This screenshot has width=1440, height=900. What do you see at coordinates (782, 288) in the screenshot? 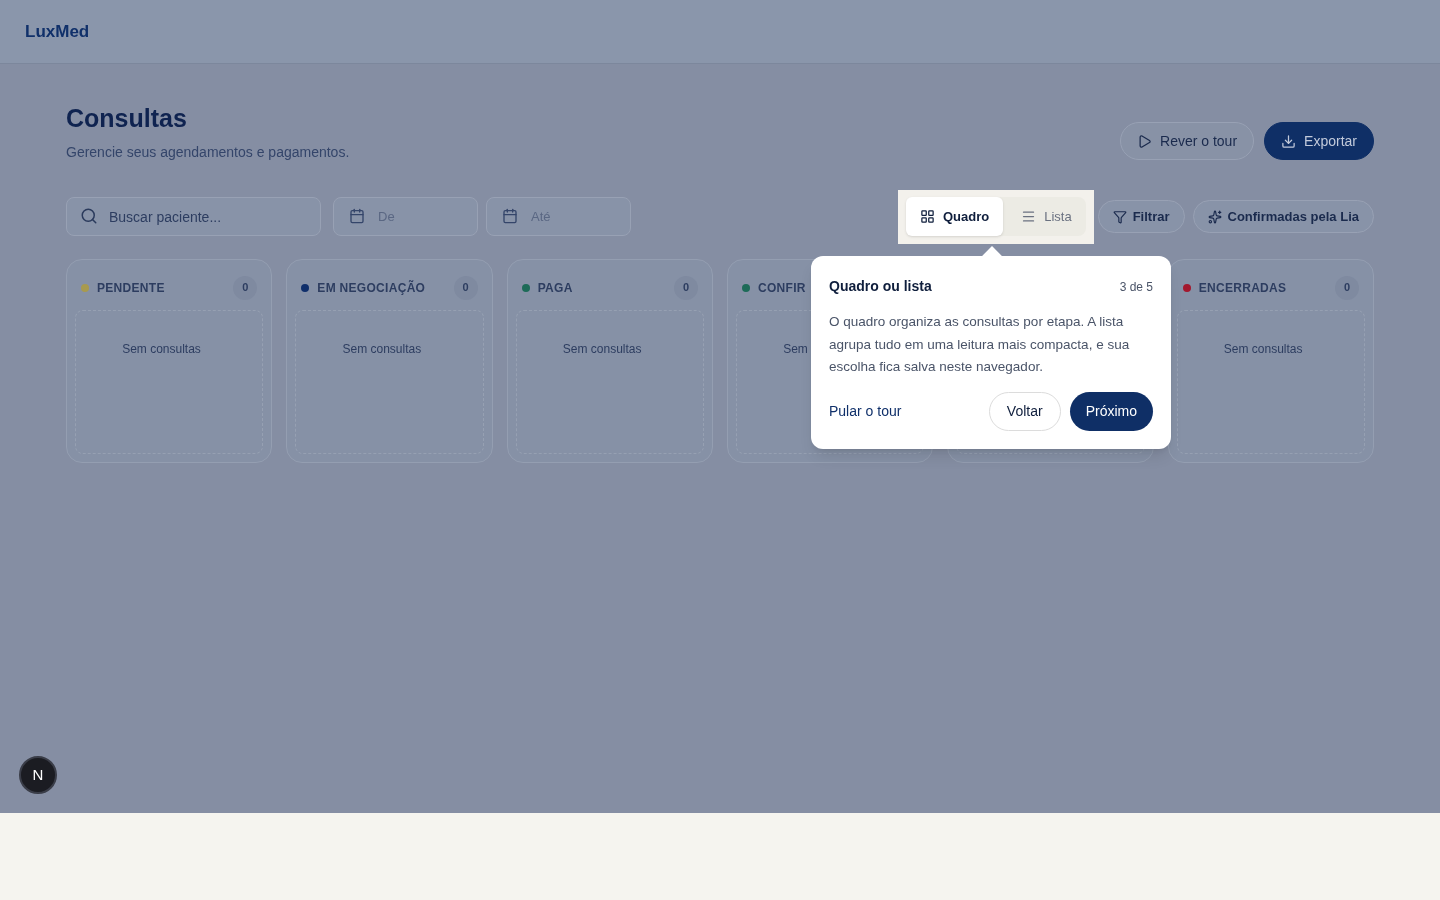
I see `column-title: CONFIR` at bounding box center [782, 288].